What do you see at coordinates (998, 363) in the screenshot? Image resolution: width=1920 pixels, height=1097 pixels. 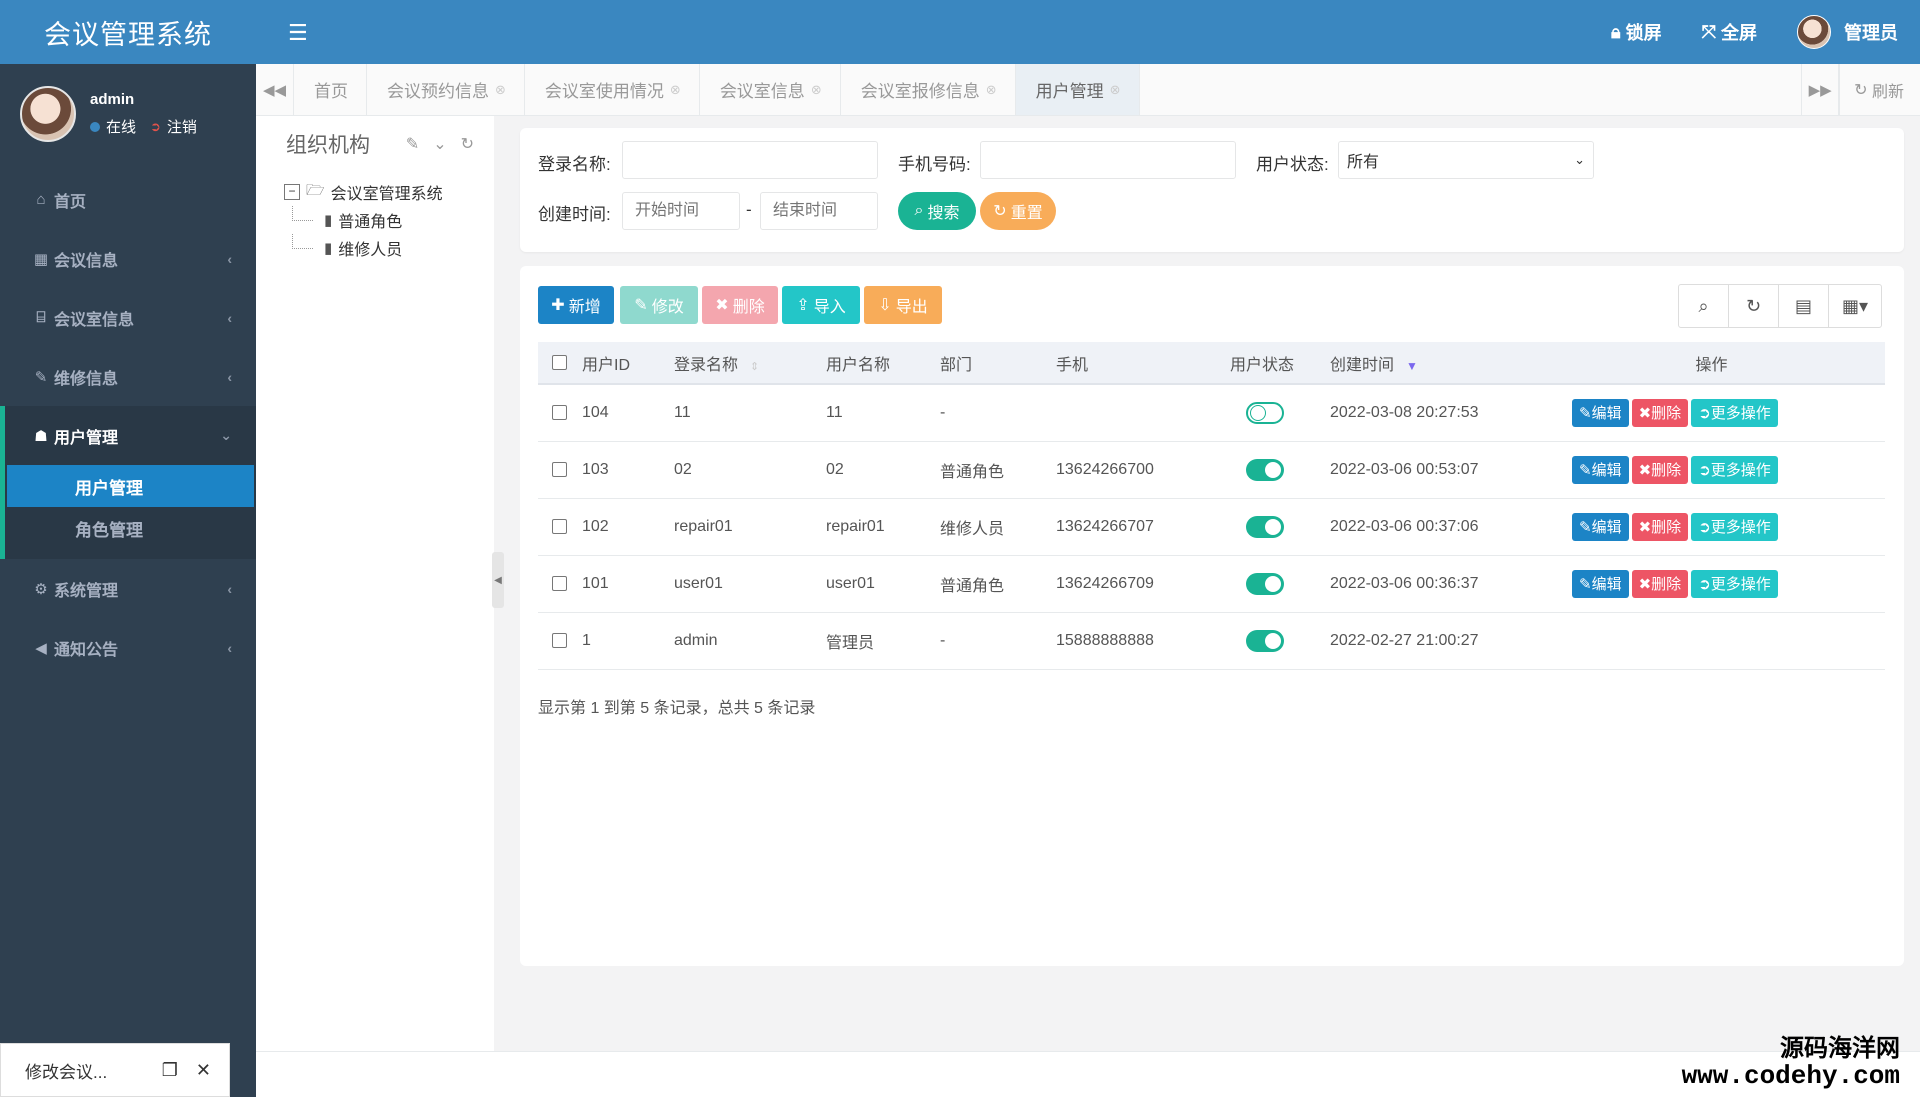 I see `col-dept: 部门` at bounding box center [998, 363].